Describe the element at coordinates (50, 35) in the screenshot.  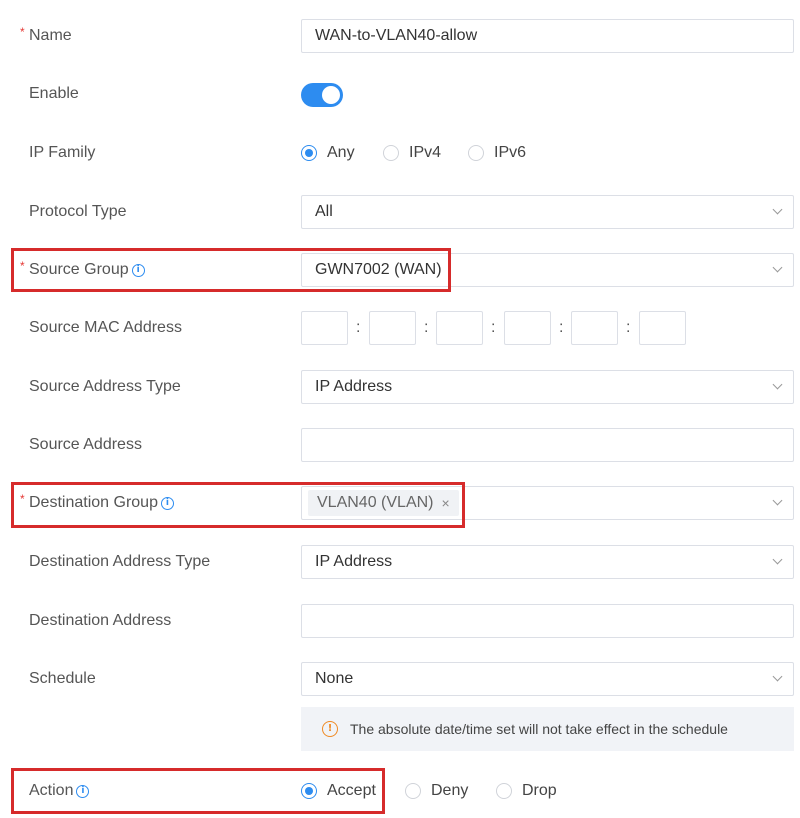
I see `name-label: Name` at that location.